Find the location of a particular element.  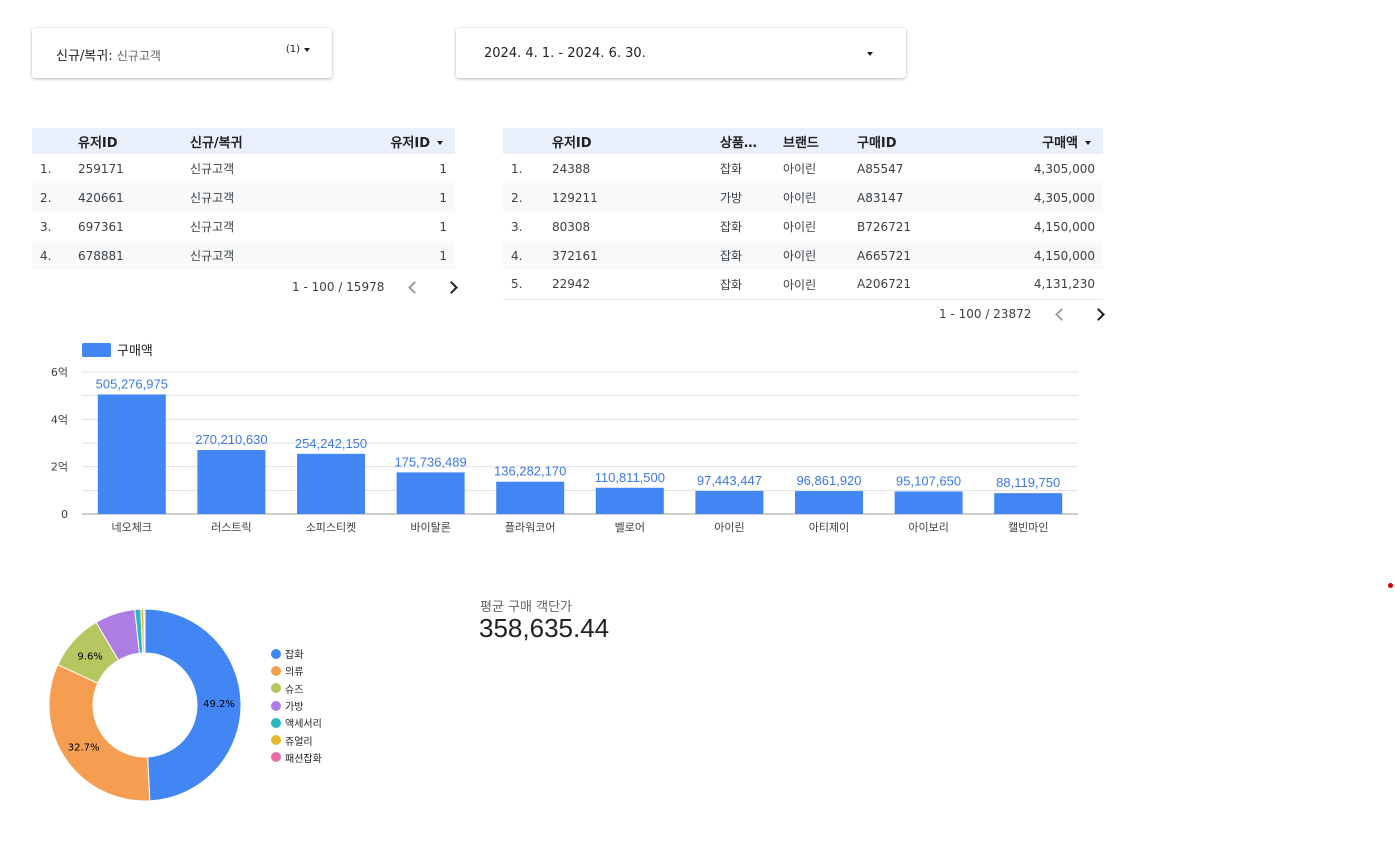

table-row: 5. 22942 잡화 아이린 A206721 4,131,230 is located at coordinates (803, 285).